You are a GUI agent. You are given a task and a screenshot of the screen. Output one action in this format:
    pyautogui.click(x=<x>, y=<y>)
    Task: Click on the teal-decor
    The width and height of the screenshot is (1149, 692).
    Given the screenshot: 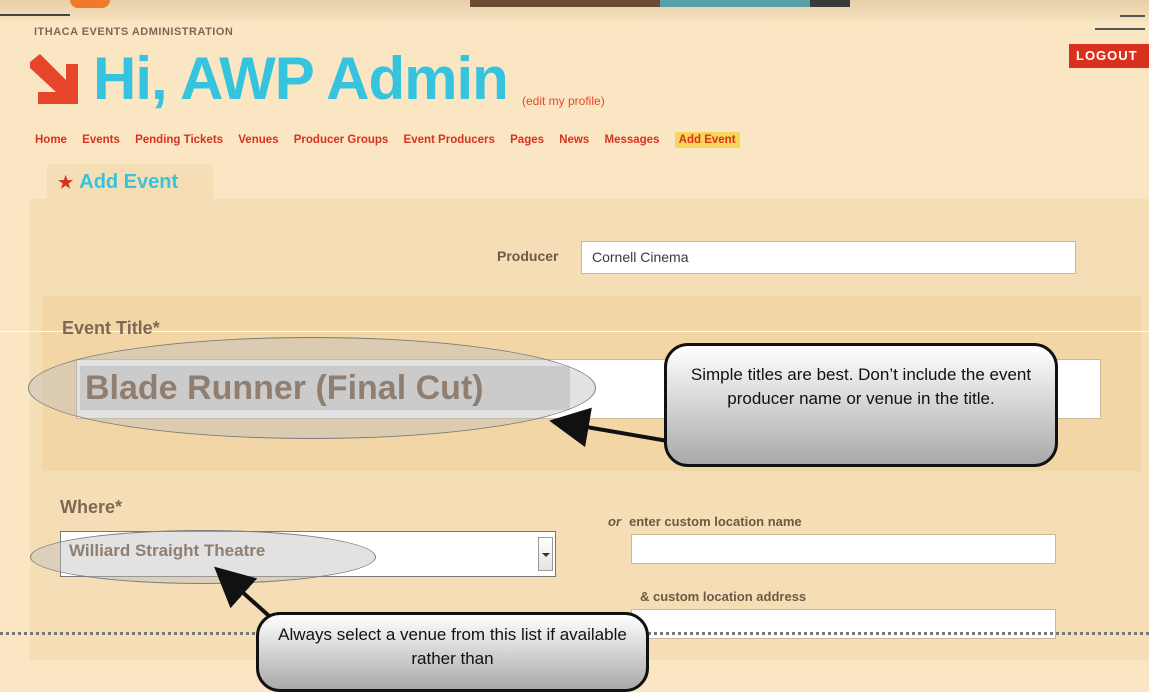 What is the action you would take?
    pyautogui.click(x=735, y=3)
    